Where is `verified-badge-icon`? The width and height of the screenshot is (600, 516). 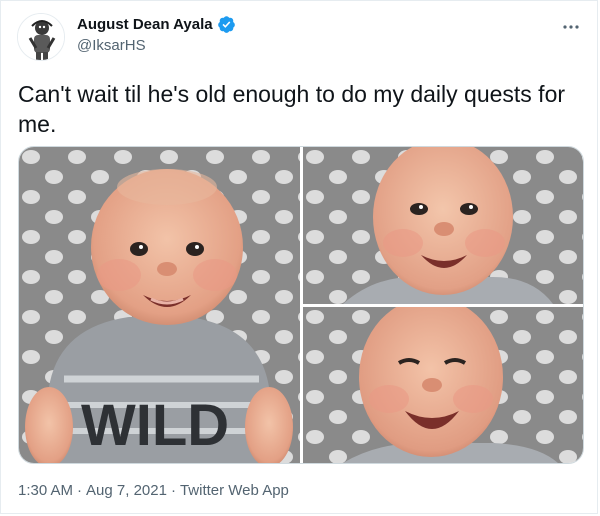
verified-badge-icon is located at coordinates (226, 24).